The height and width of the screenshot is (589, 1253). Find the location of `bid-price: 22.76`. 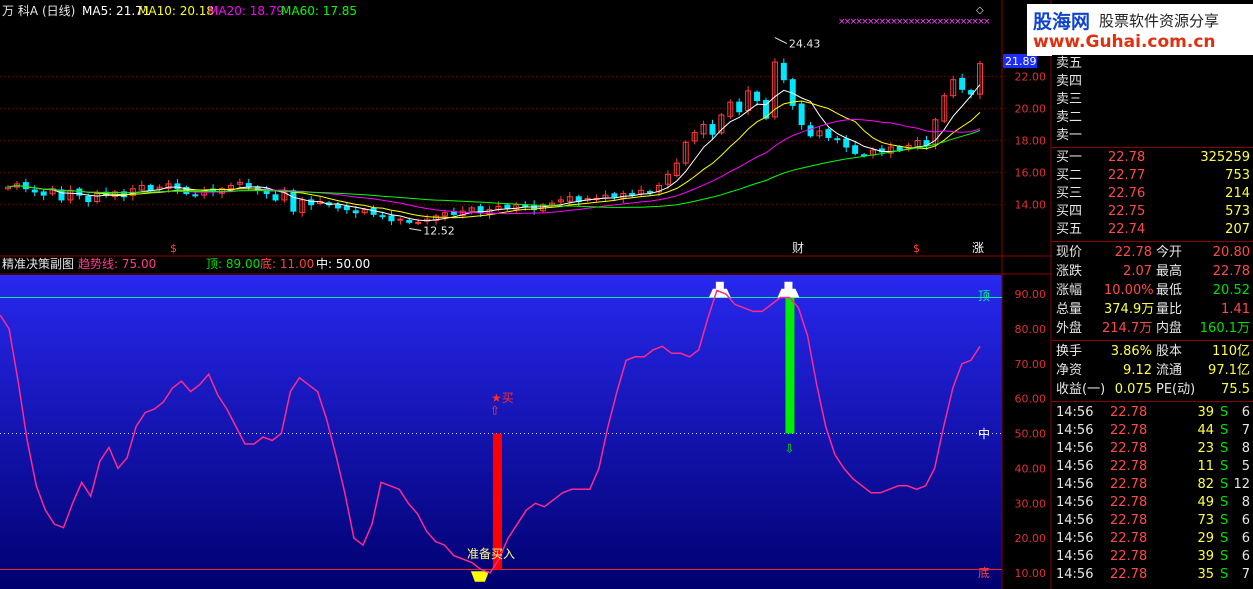

bid-price: 22.76 is located at coordinates (1127, 193).